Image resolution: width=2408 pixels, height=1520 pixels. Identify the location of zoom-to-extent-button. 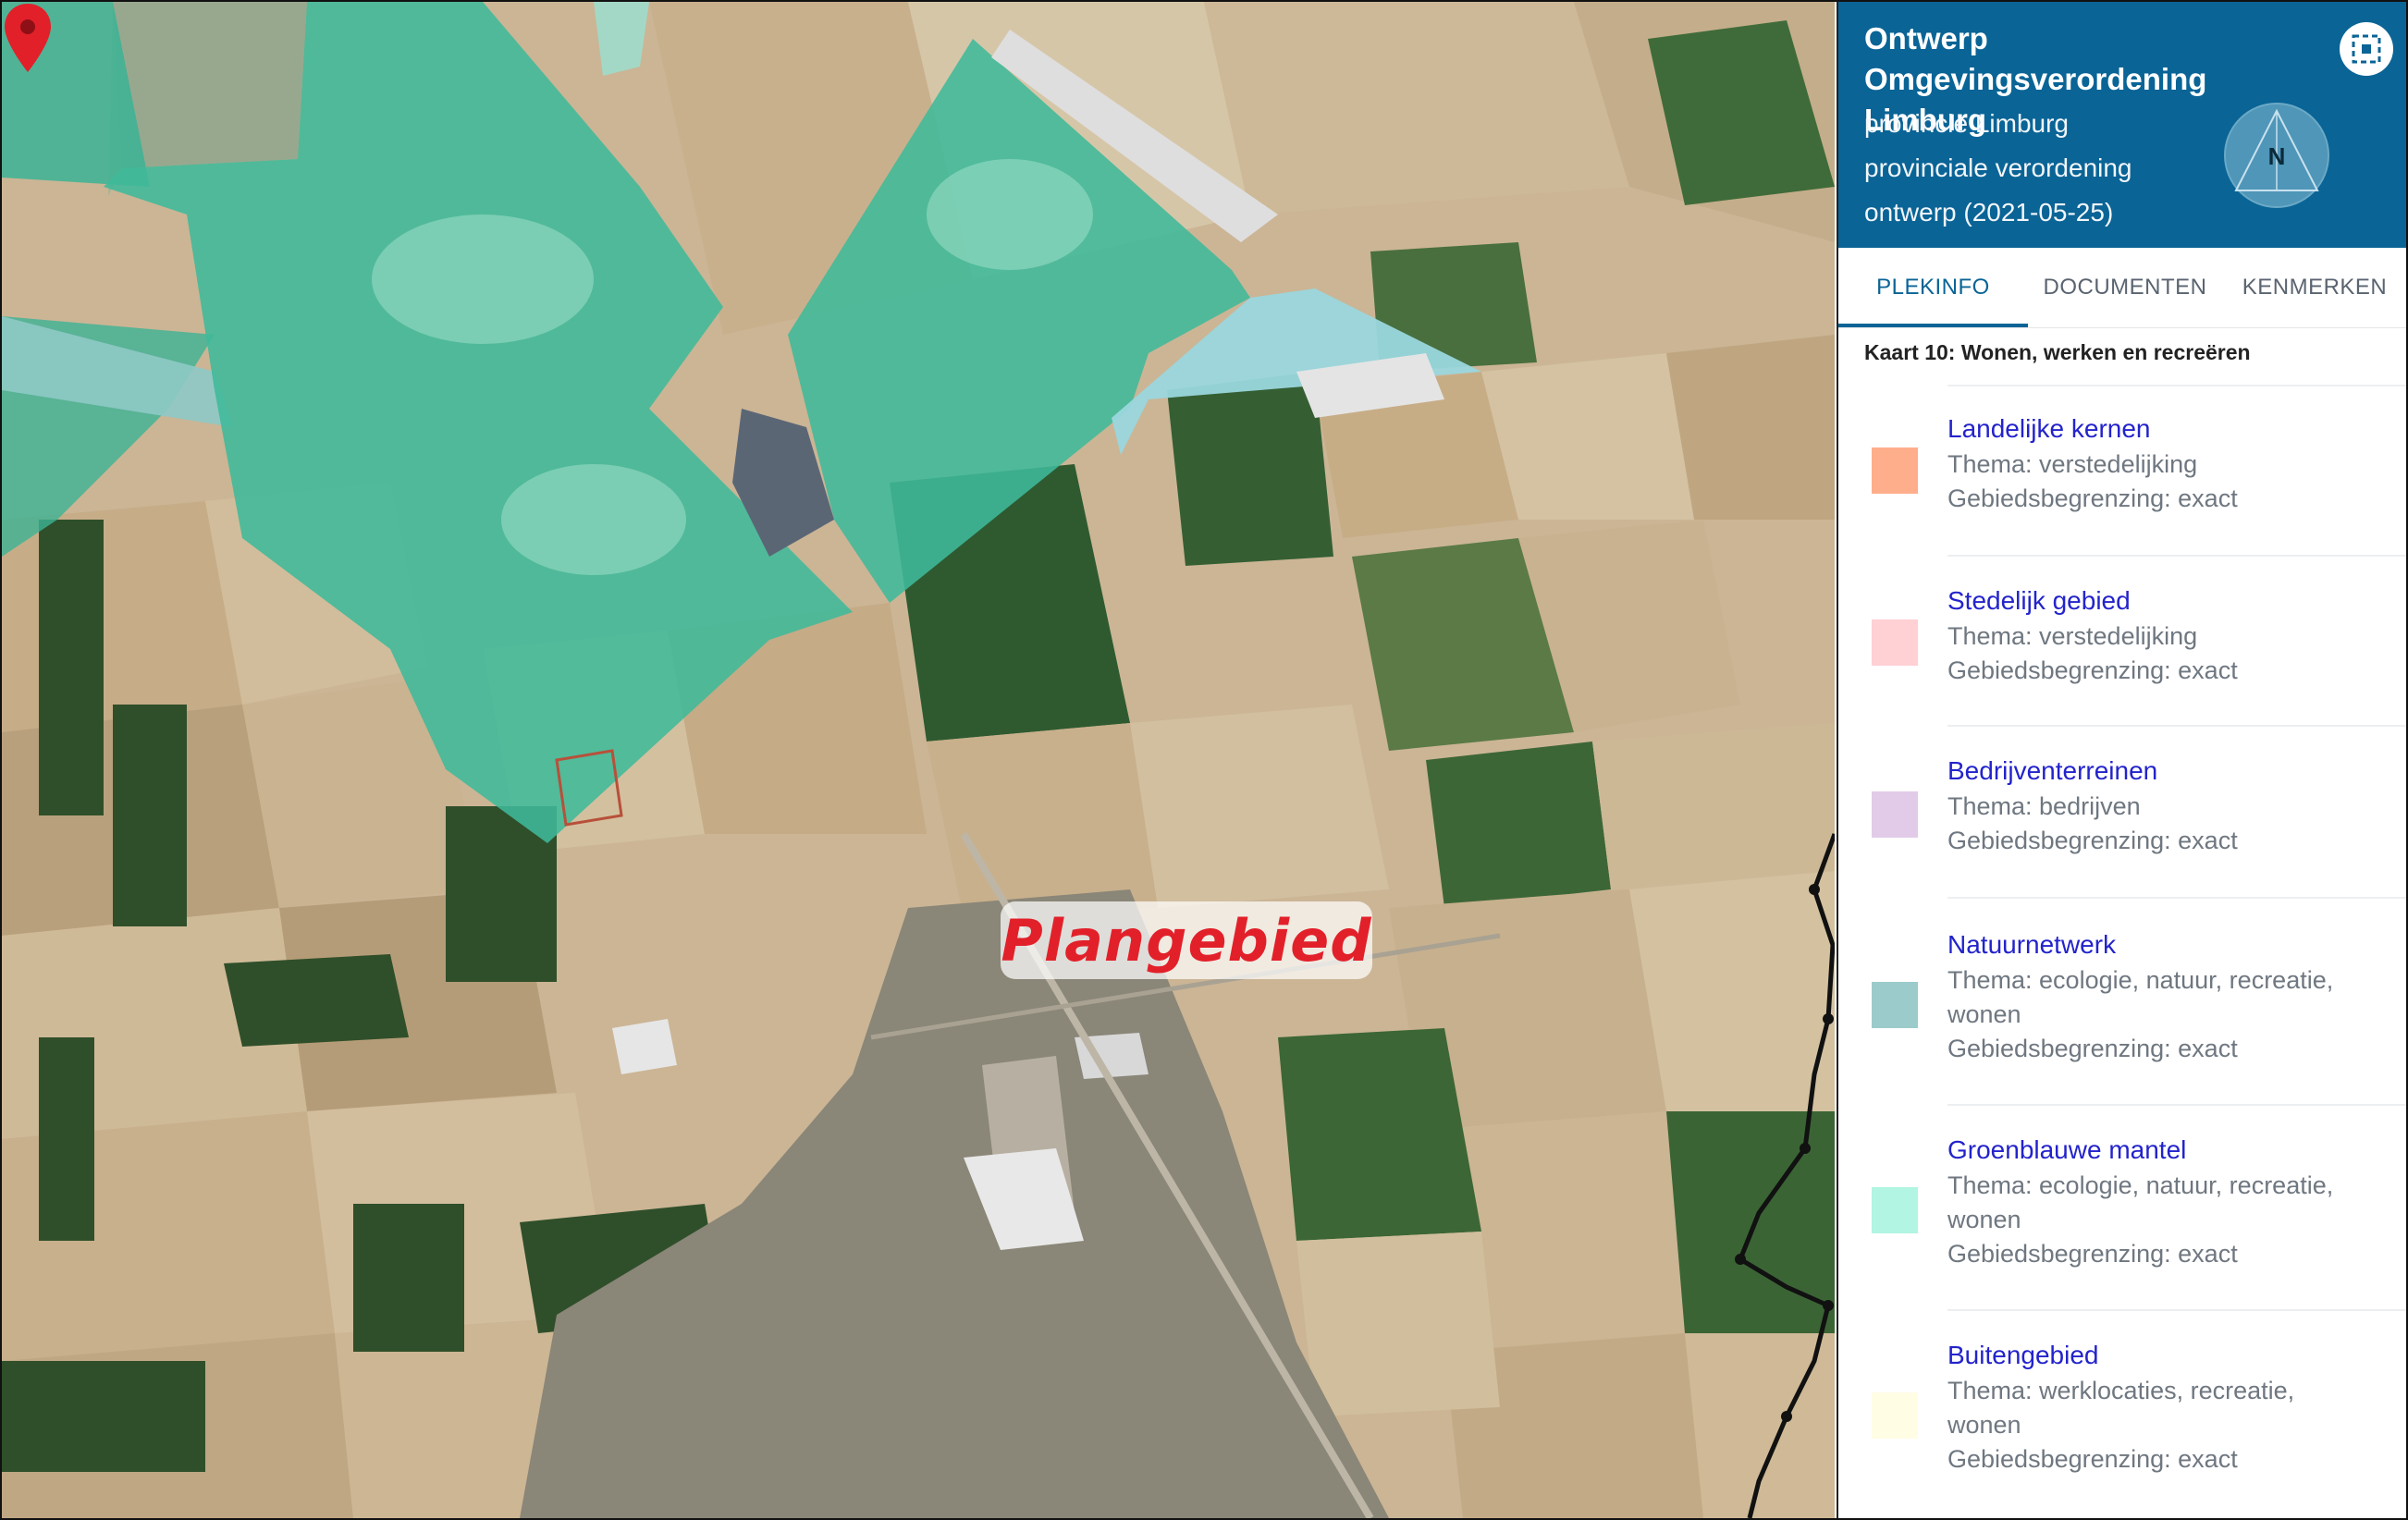
(2366, 49).